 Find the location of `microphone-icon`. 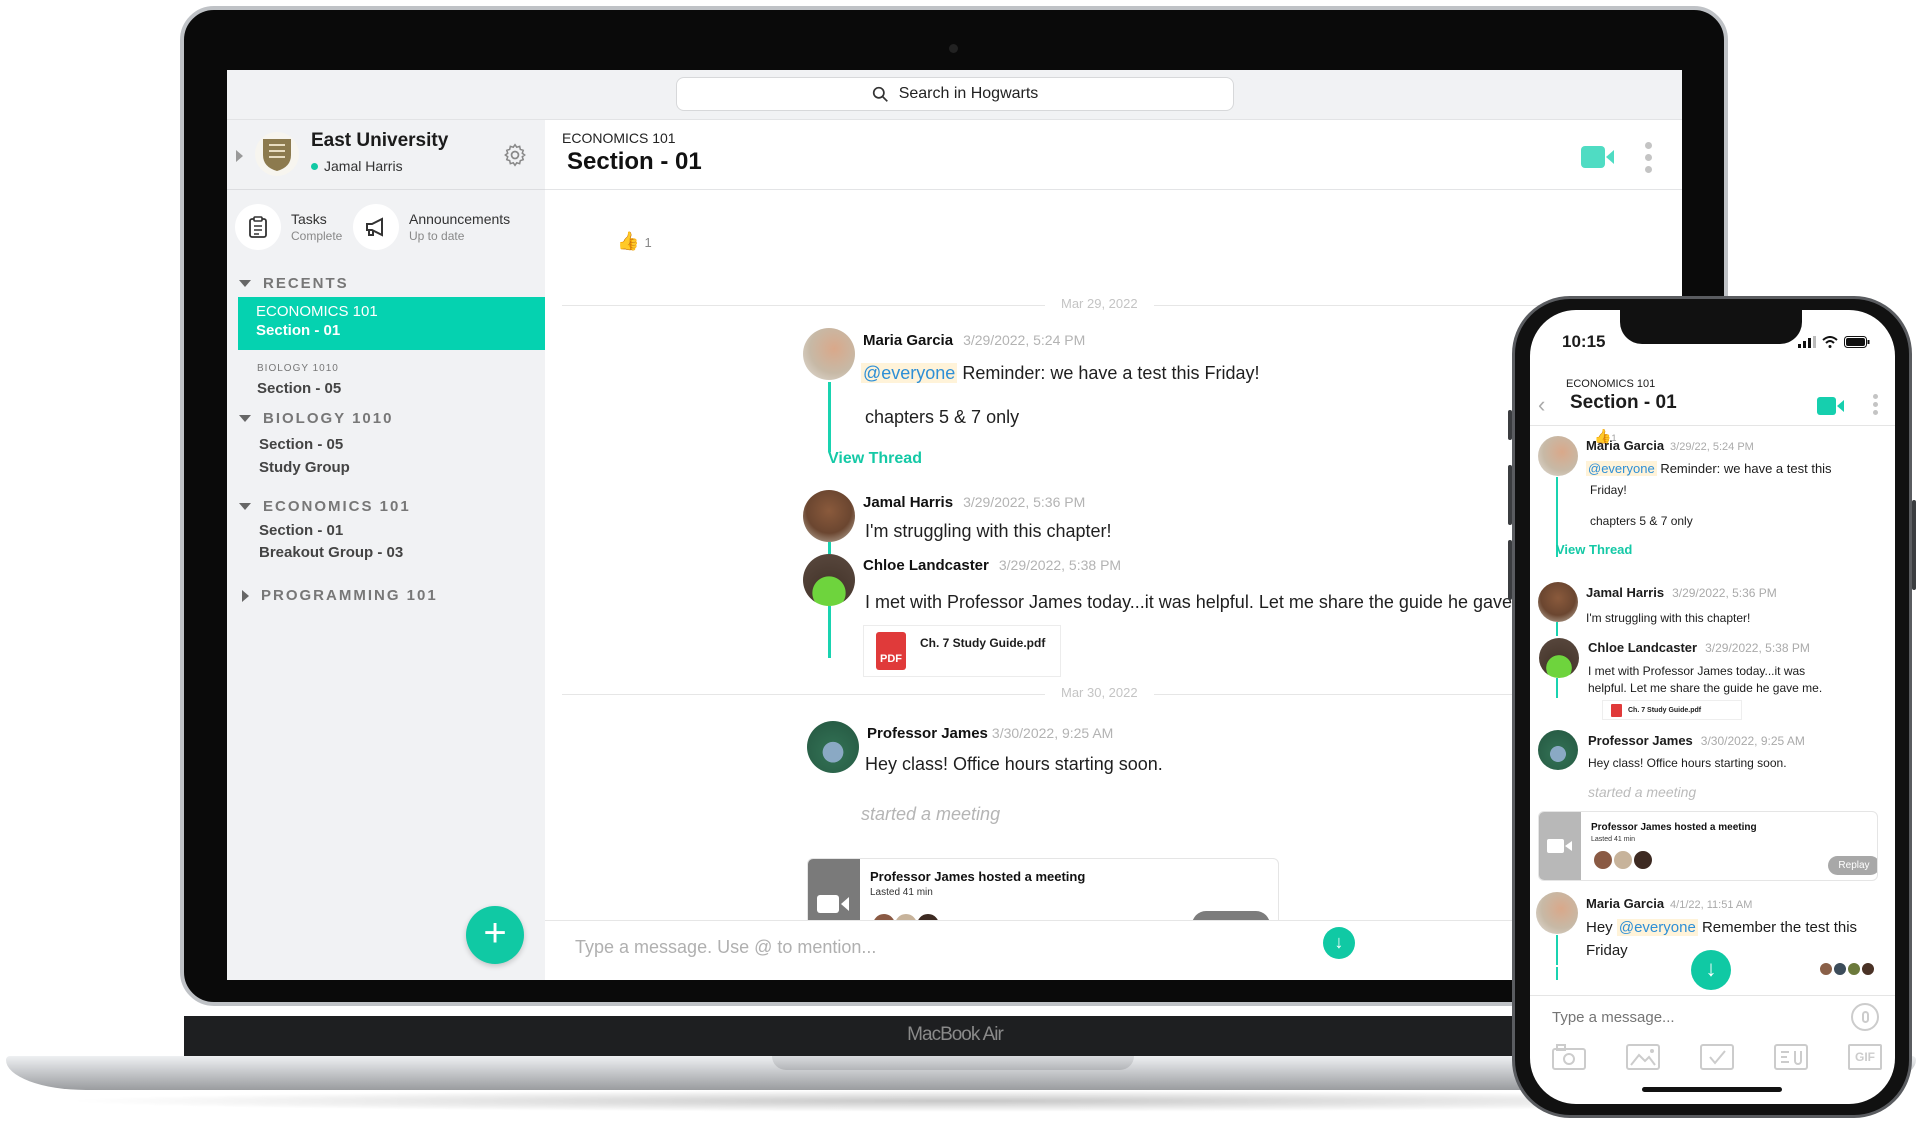

microphone-icon is located at coordinates (1865, 1017).